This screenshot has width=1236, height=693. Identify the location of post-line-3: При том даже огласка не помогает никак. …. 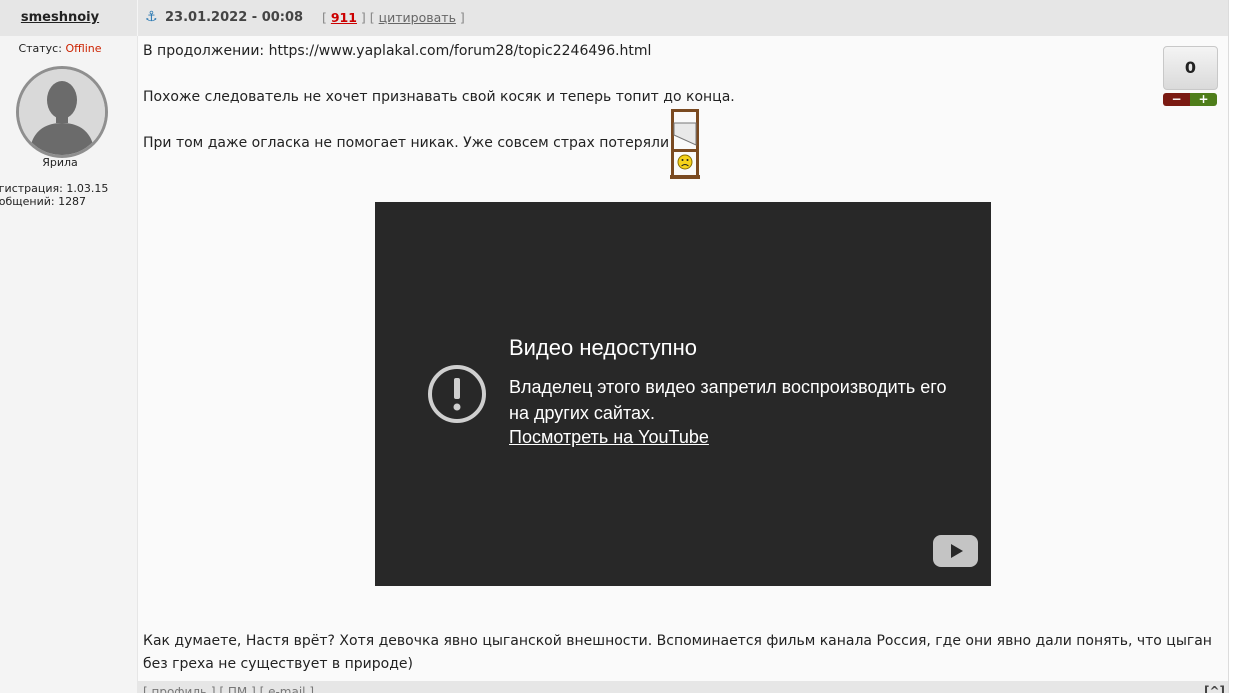
(406, 143).